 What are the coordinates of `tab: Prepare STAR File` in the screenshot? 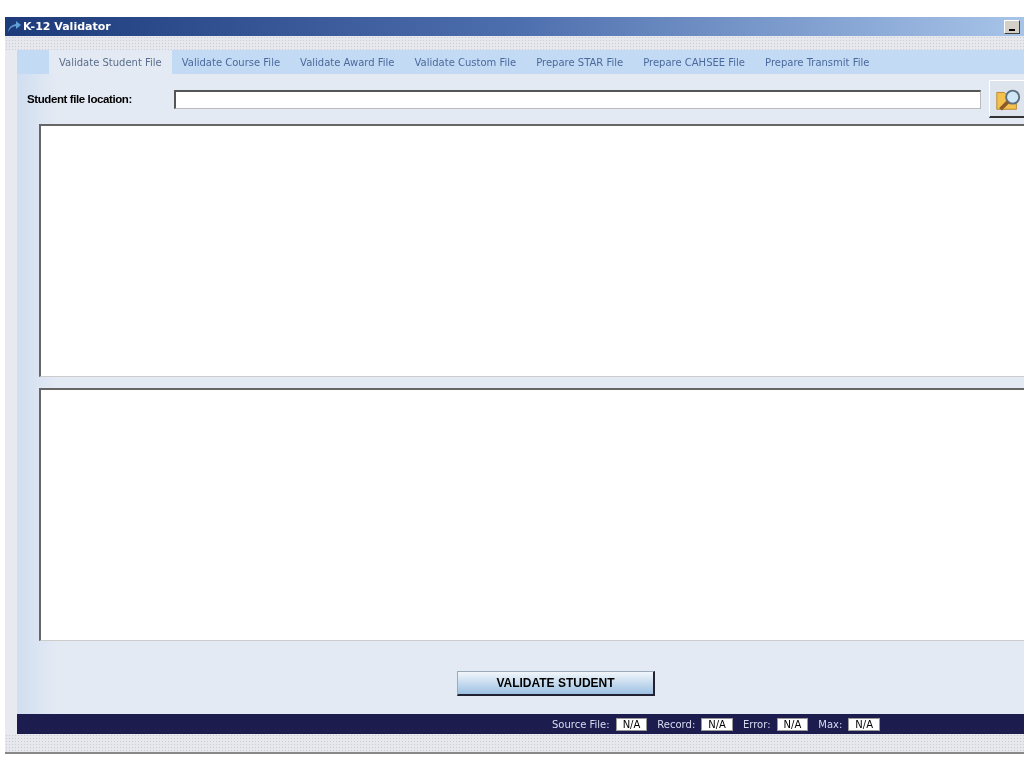 It's located at (580, 62).